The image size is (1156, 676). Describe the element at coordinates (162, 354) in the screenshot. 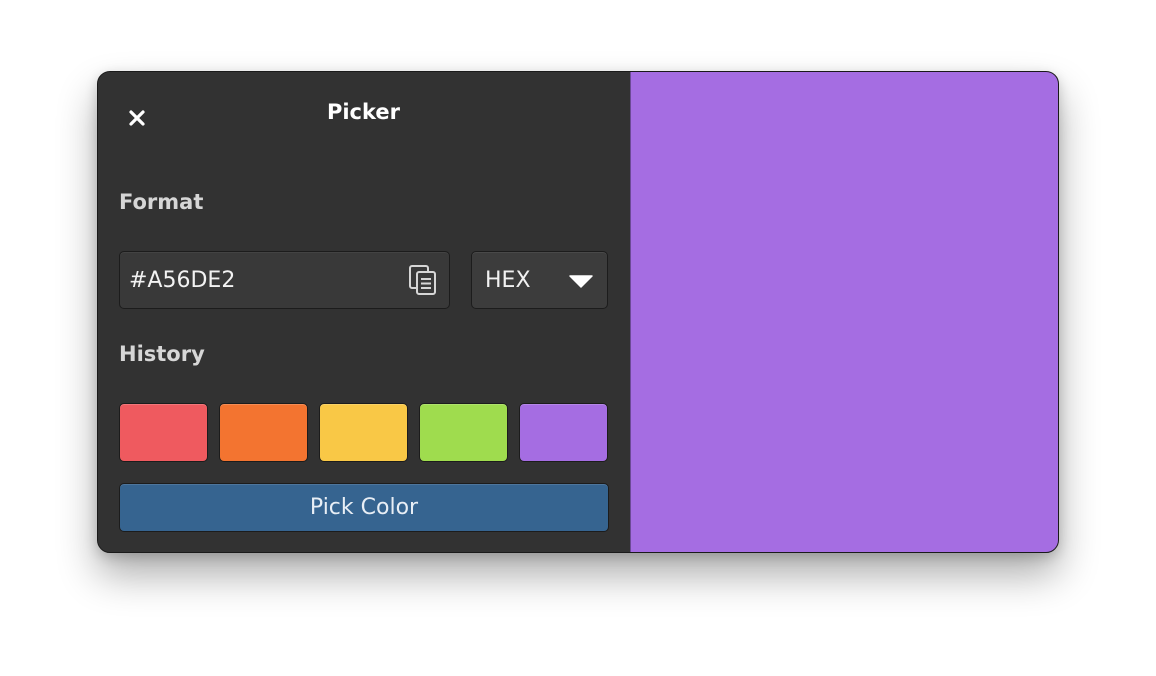

I see `history-label: History` at that location.